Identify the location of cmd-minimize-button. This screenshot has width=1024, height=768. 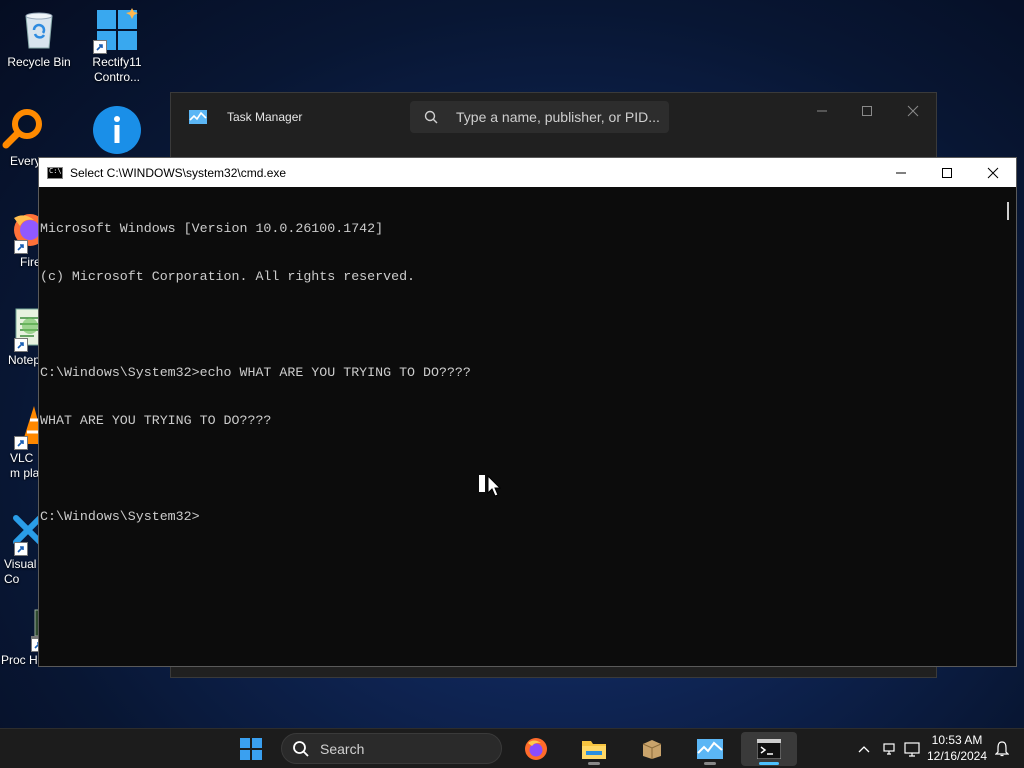
(901, 172).